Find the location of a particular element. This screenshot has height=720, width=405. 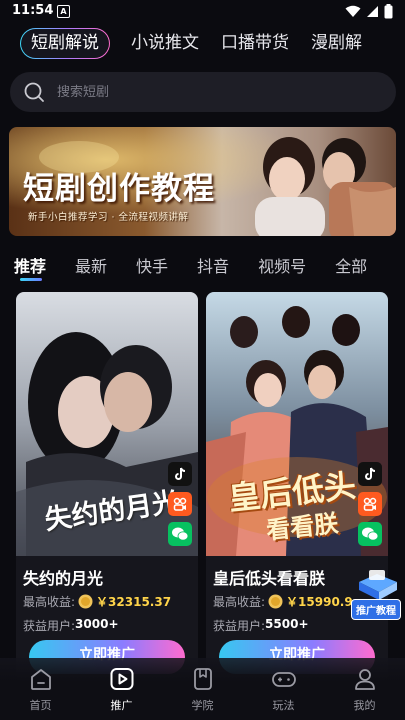

banner-subtitle: 新手小白推荐学习 · 全流程视频讲解 is located at coordinates (108, 217).